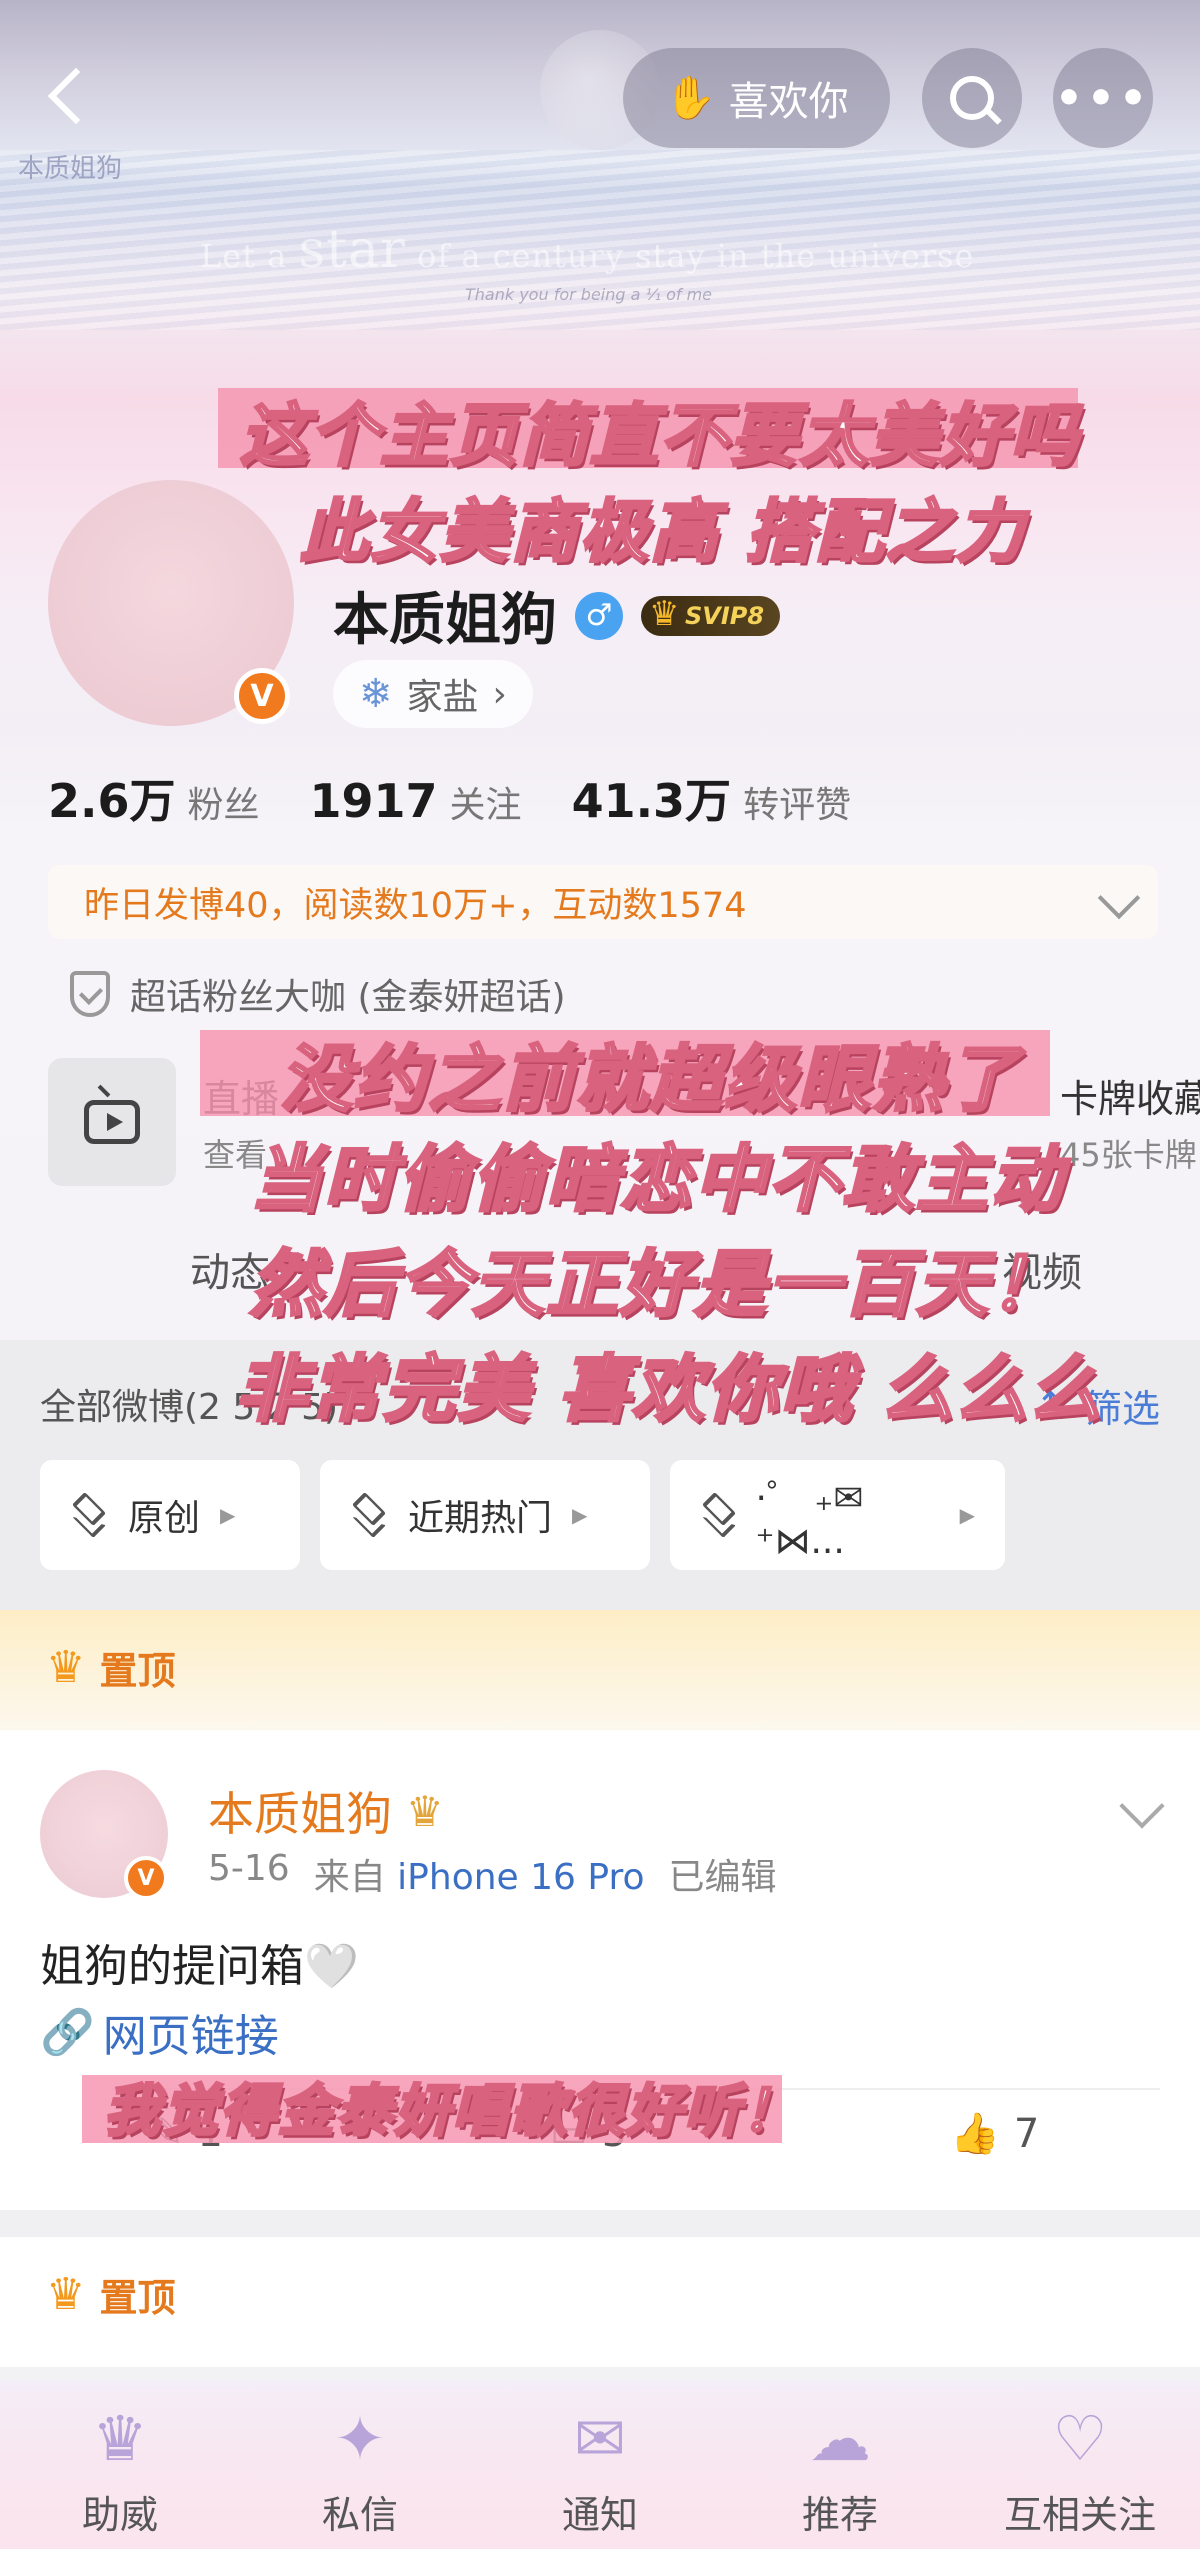 This screenshot has width=1200, height=2549. What do you see at coordinates (451, 2112) in the screenshot?
I see `caption-line-7: 我觉得金泰妍唱歌很好听！` at bounding box center [451, 2112].